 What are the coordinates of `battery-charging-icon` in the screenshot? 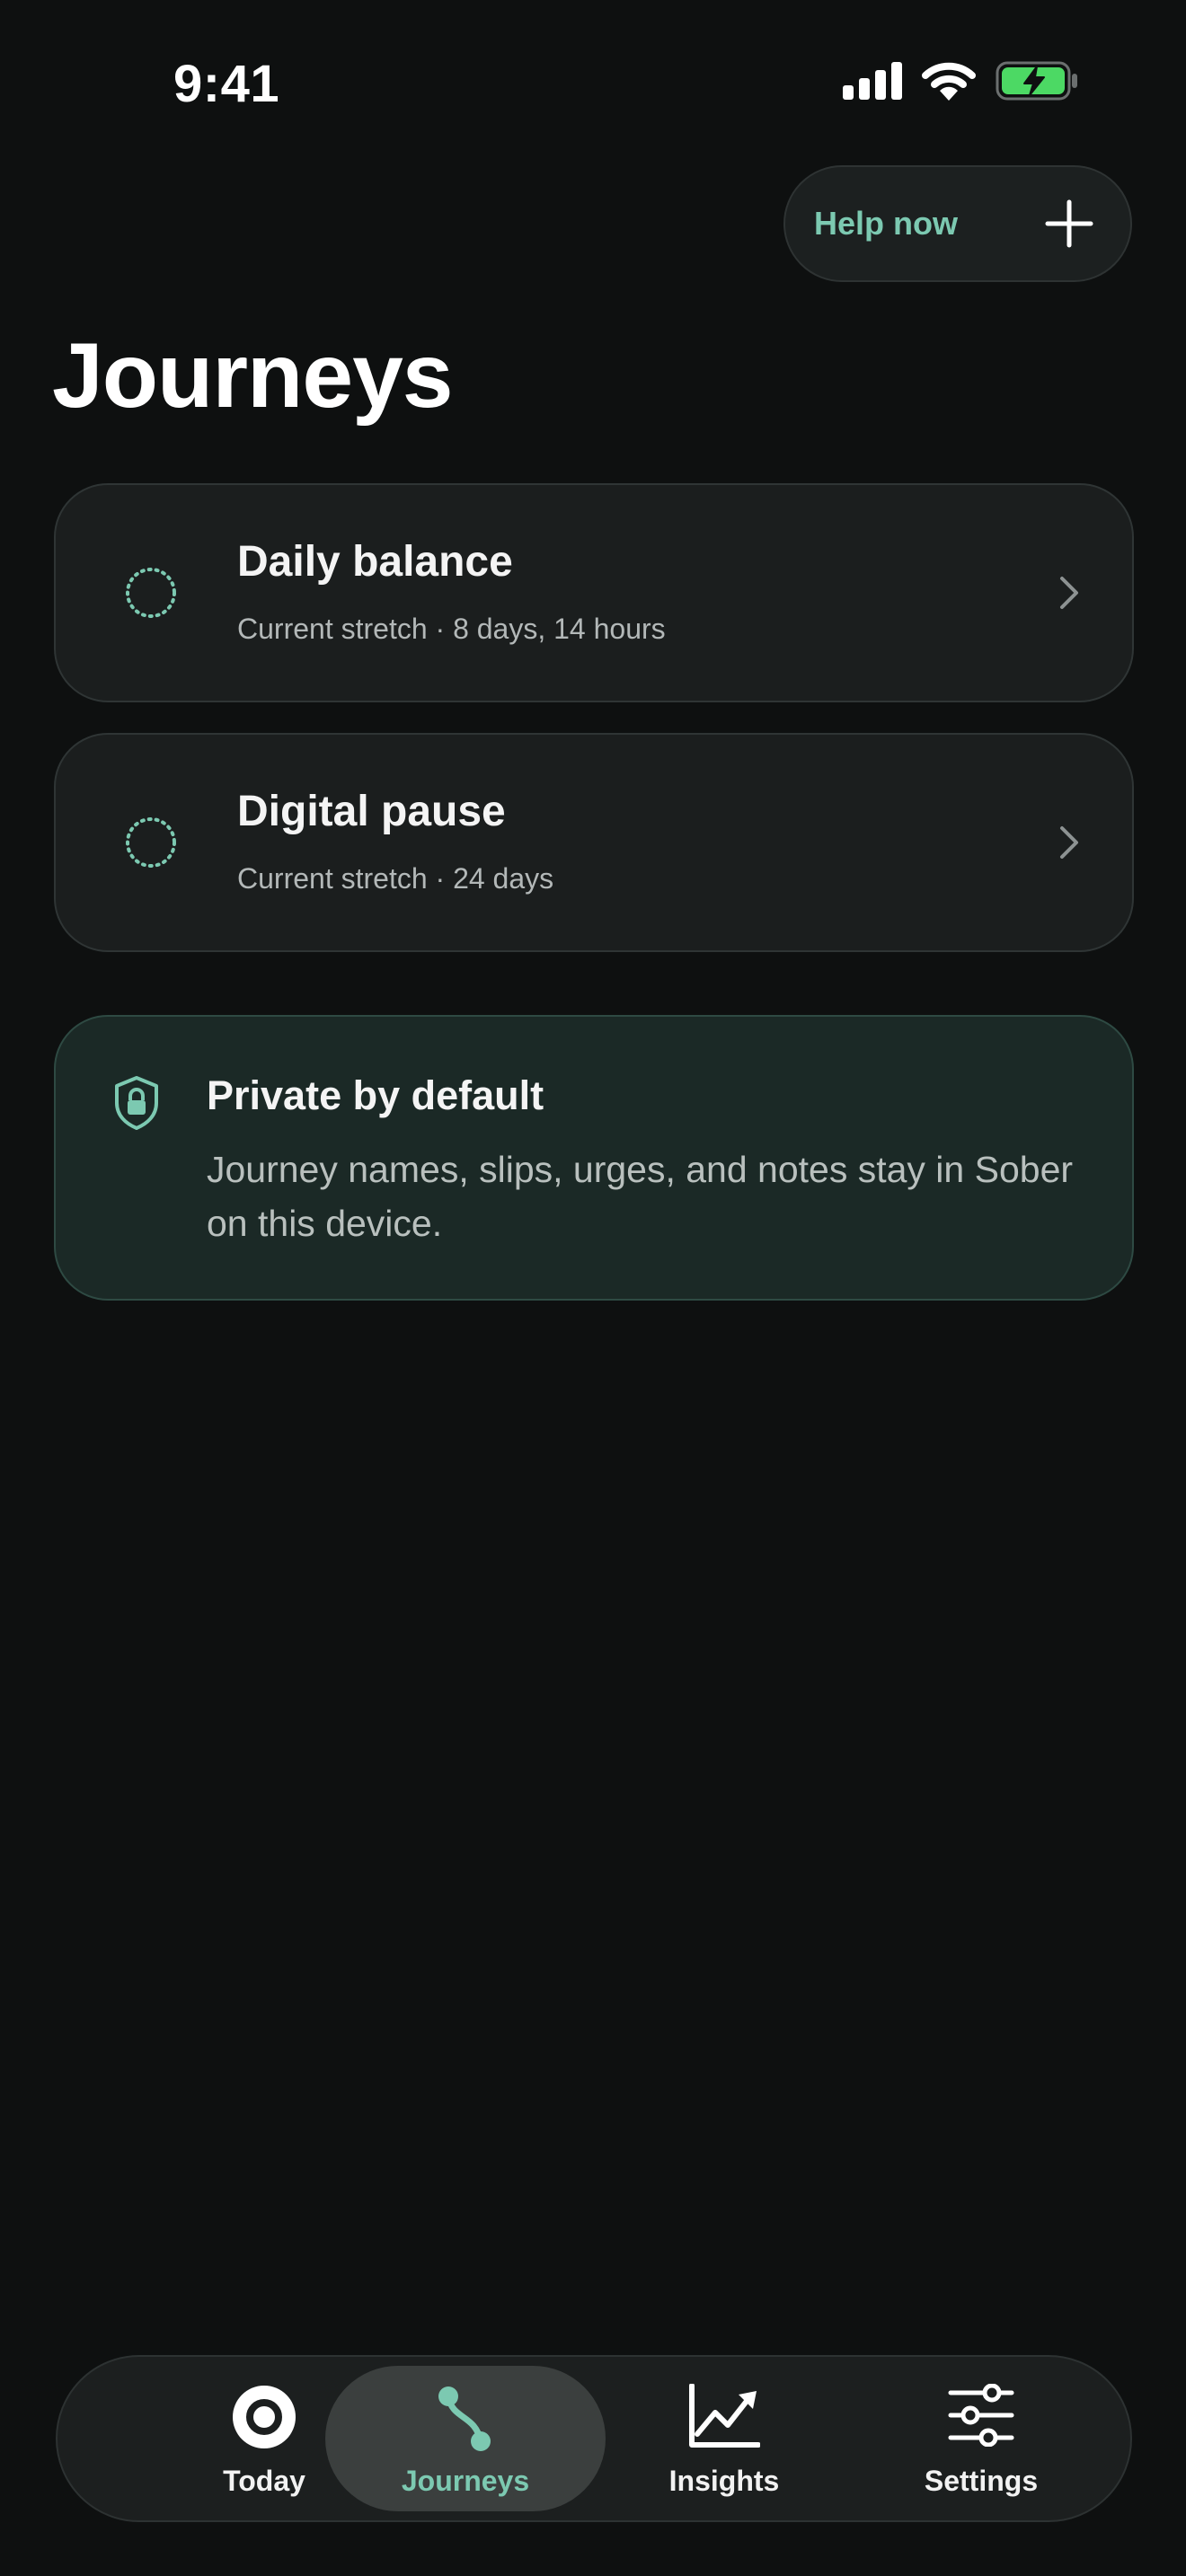 It's located at (1036, 81).